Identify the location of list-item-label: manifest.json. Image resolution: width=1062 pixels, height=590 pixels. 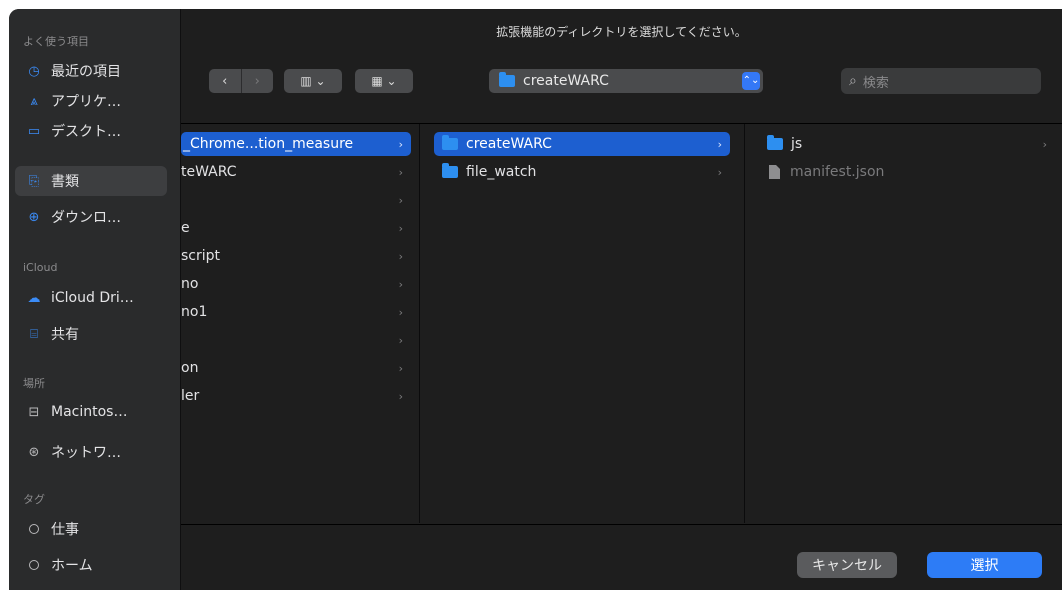
(837, 172).